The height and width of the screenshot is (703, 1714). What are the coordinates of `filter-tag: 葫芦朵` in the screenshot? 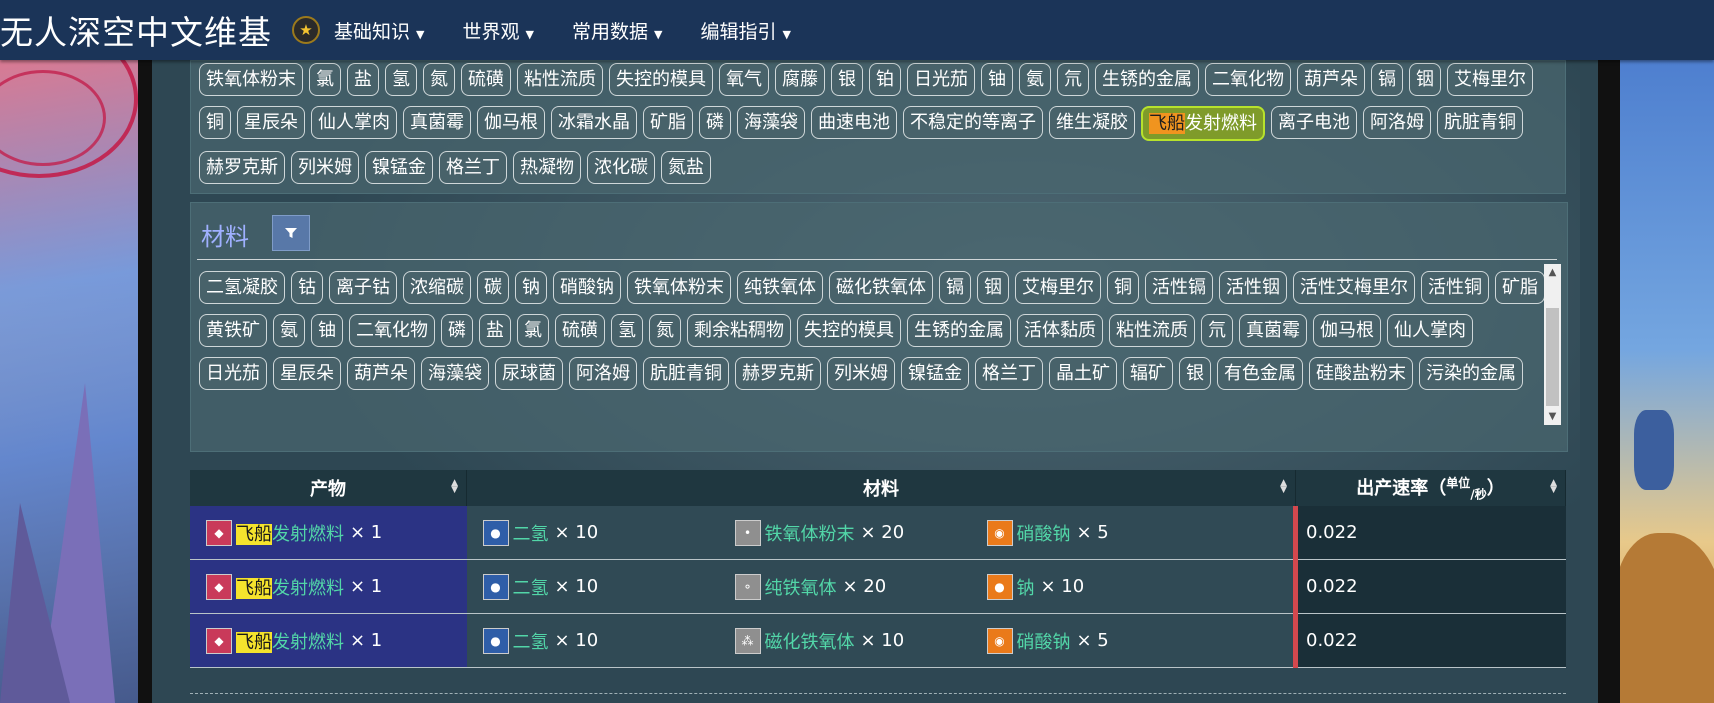 It's located at (1331, 79).